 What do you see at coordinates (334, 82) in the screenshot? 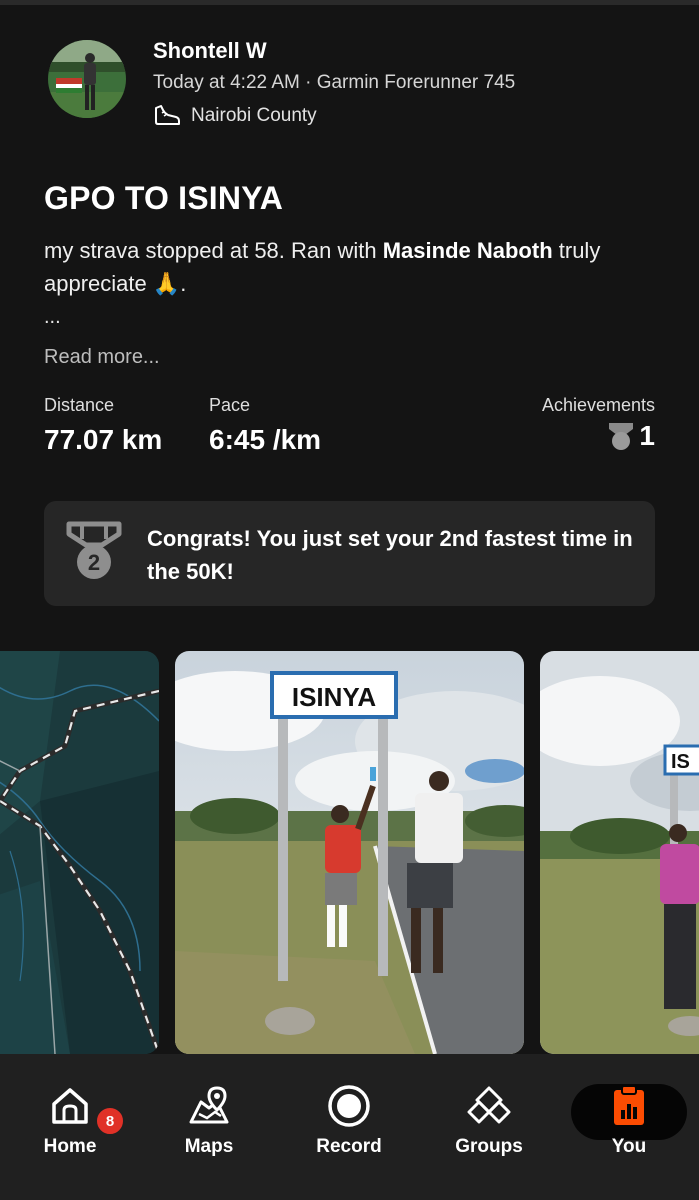
I see `activity-meta: Today at 4:22 AM · Garmin Forerunner 745` at bounding box center [334, 82].